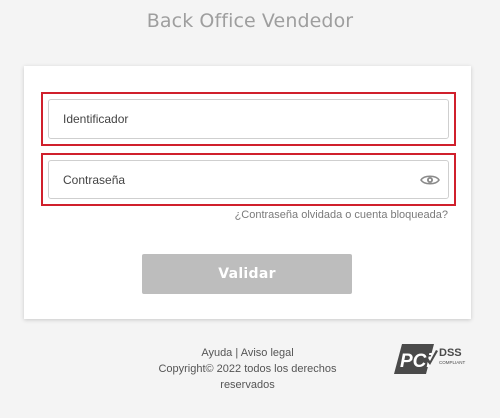  I want to click on pci-dss-compliant-logo: PCi DSS COMPLIANT, so click(430, 359).